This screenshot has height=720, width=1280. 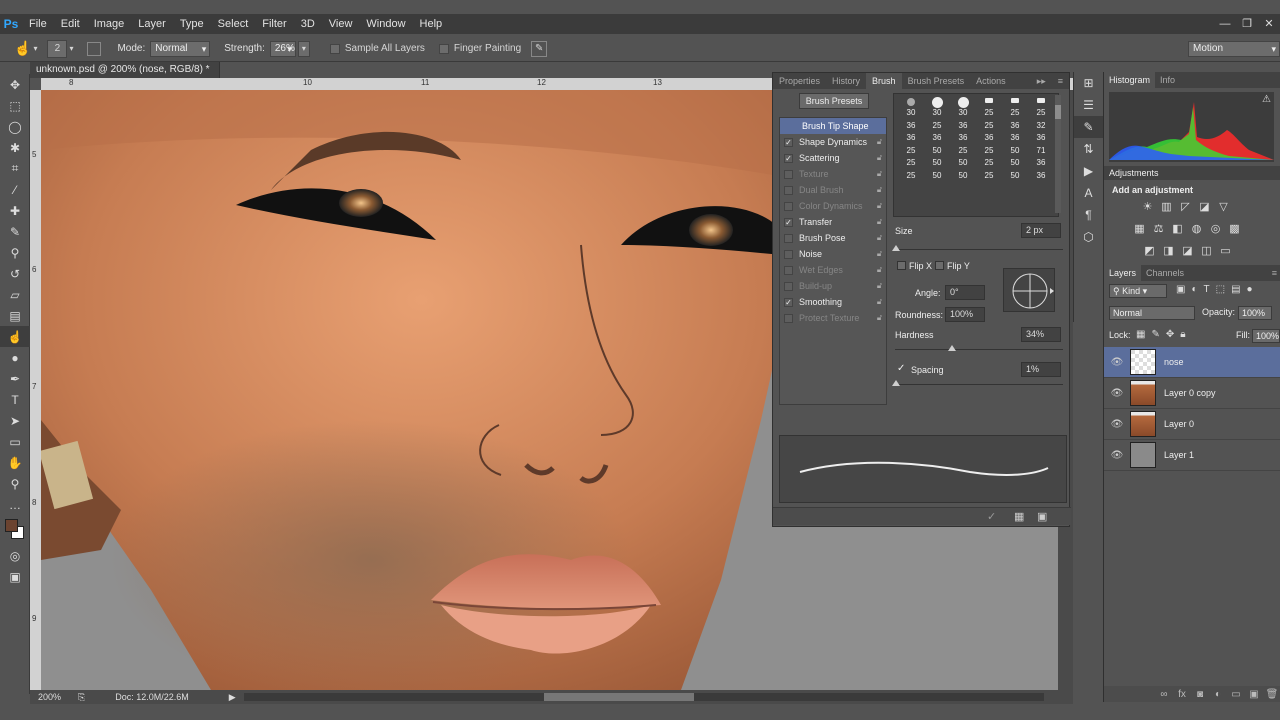 I want to click on flip-x-checkbox, so click(x=901, y=265).